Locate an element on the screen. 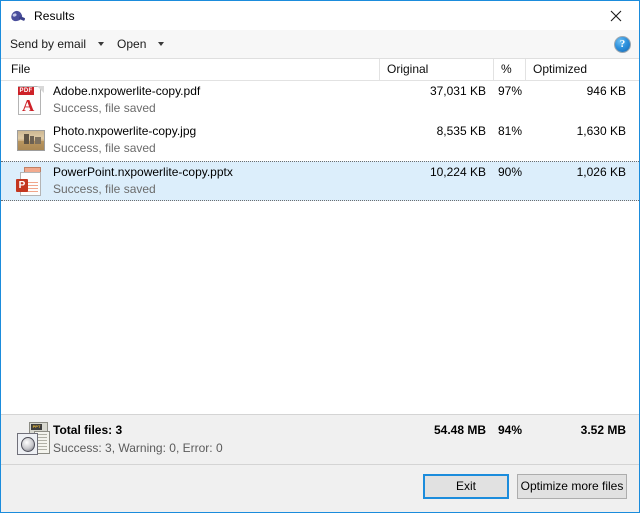 Image resolution: width=640 pixels, height=513 pixels. summary-total-files: Total files: 3 is located at coordinates (88, 430).